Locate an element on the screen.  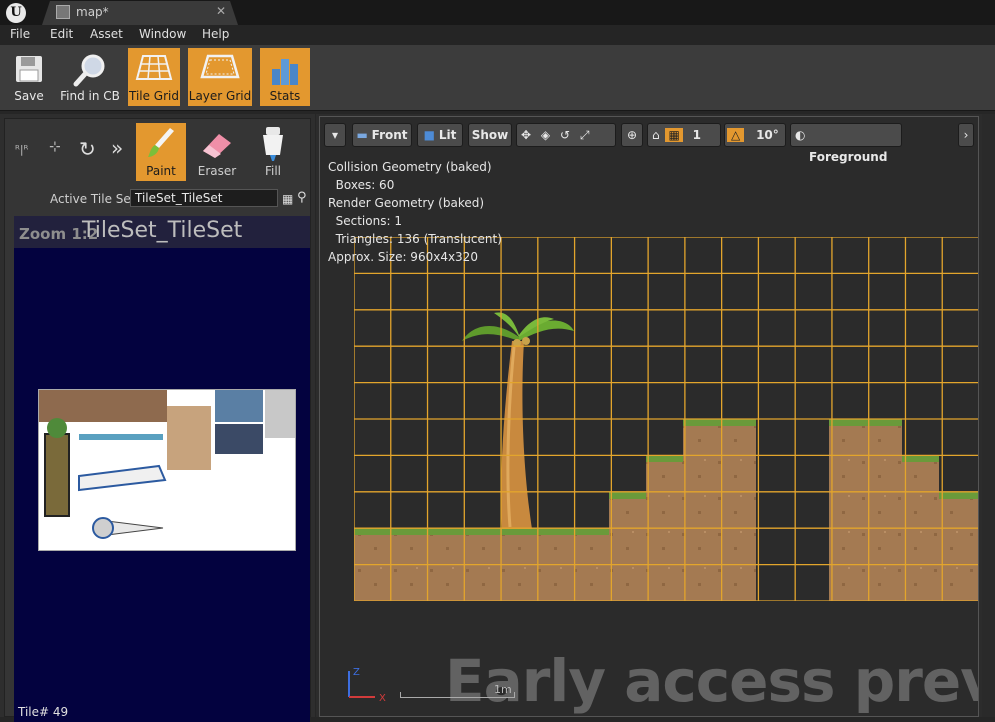
tileset-header-overlay: Zoom 1:2 TileSet_TileSet is located at coordinates (162, 232).